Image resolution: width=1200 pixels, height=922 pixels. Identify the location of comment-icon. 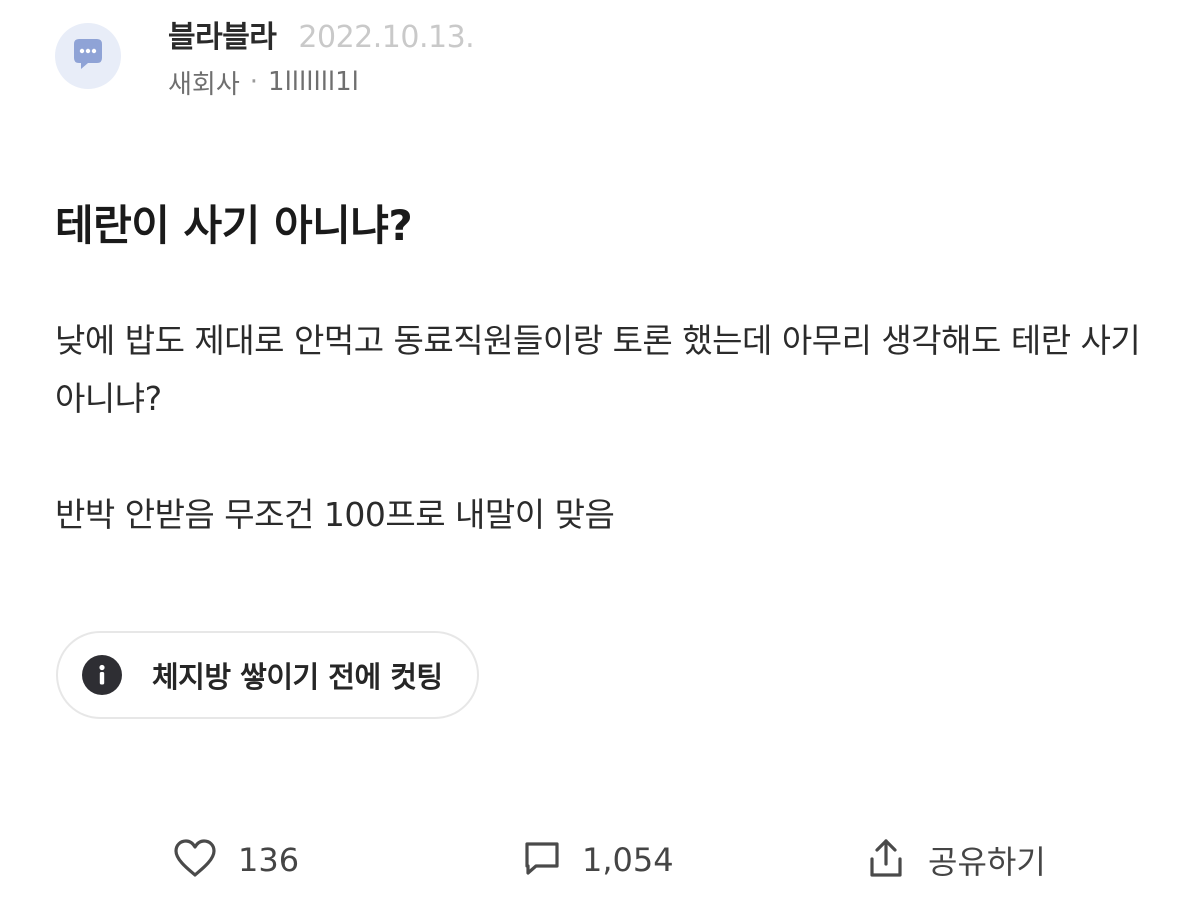
(542, 860).